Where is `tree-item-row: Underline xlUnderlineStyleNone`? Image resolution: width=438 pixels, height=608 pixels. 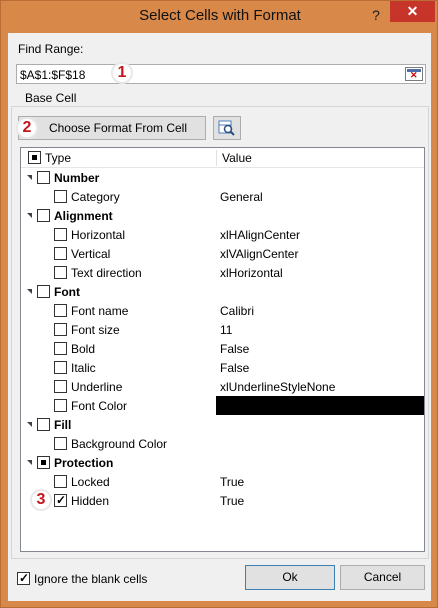
tree-item-row: Underline xlUnderlineStyleNone is located at coordinates (222, 386).